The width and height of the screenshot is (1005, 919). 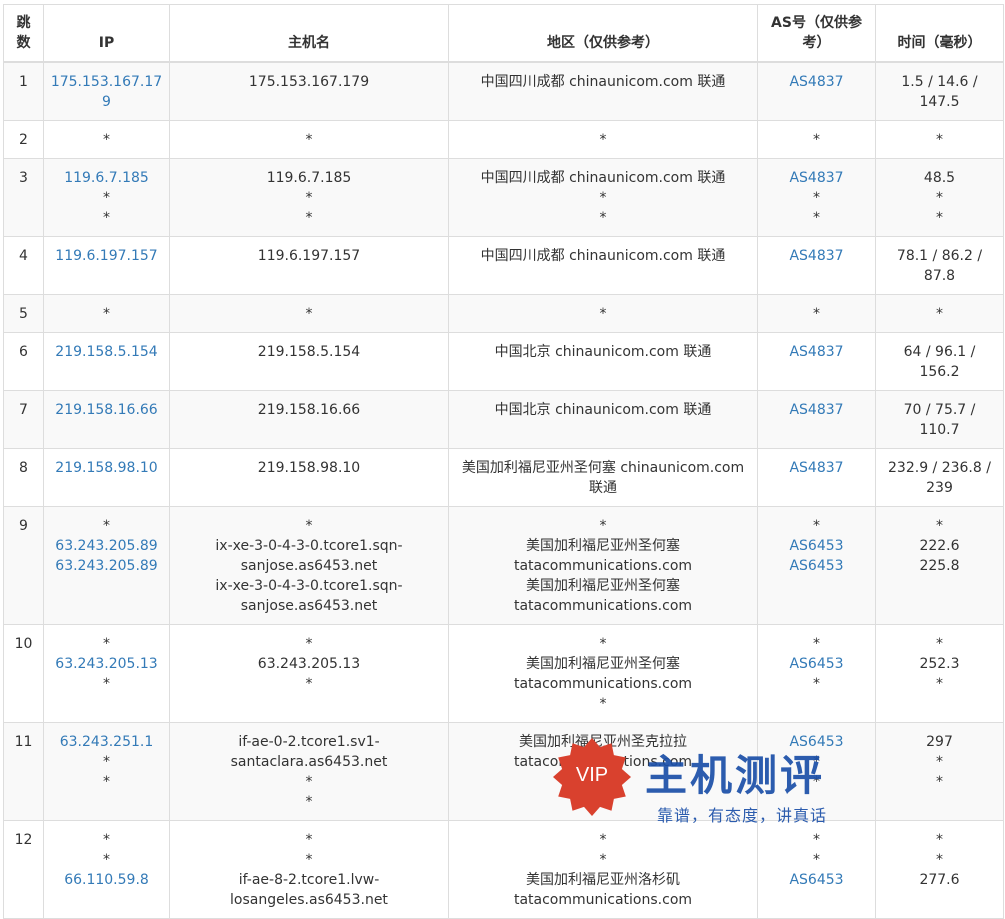 I want to click on time-cell: *, so click(x=939, y=139).